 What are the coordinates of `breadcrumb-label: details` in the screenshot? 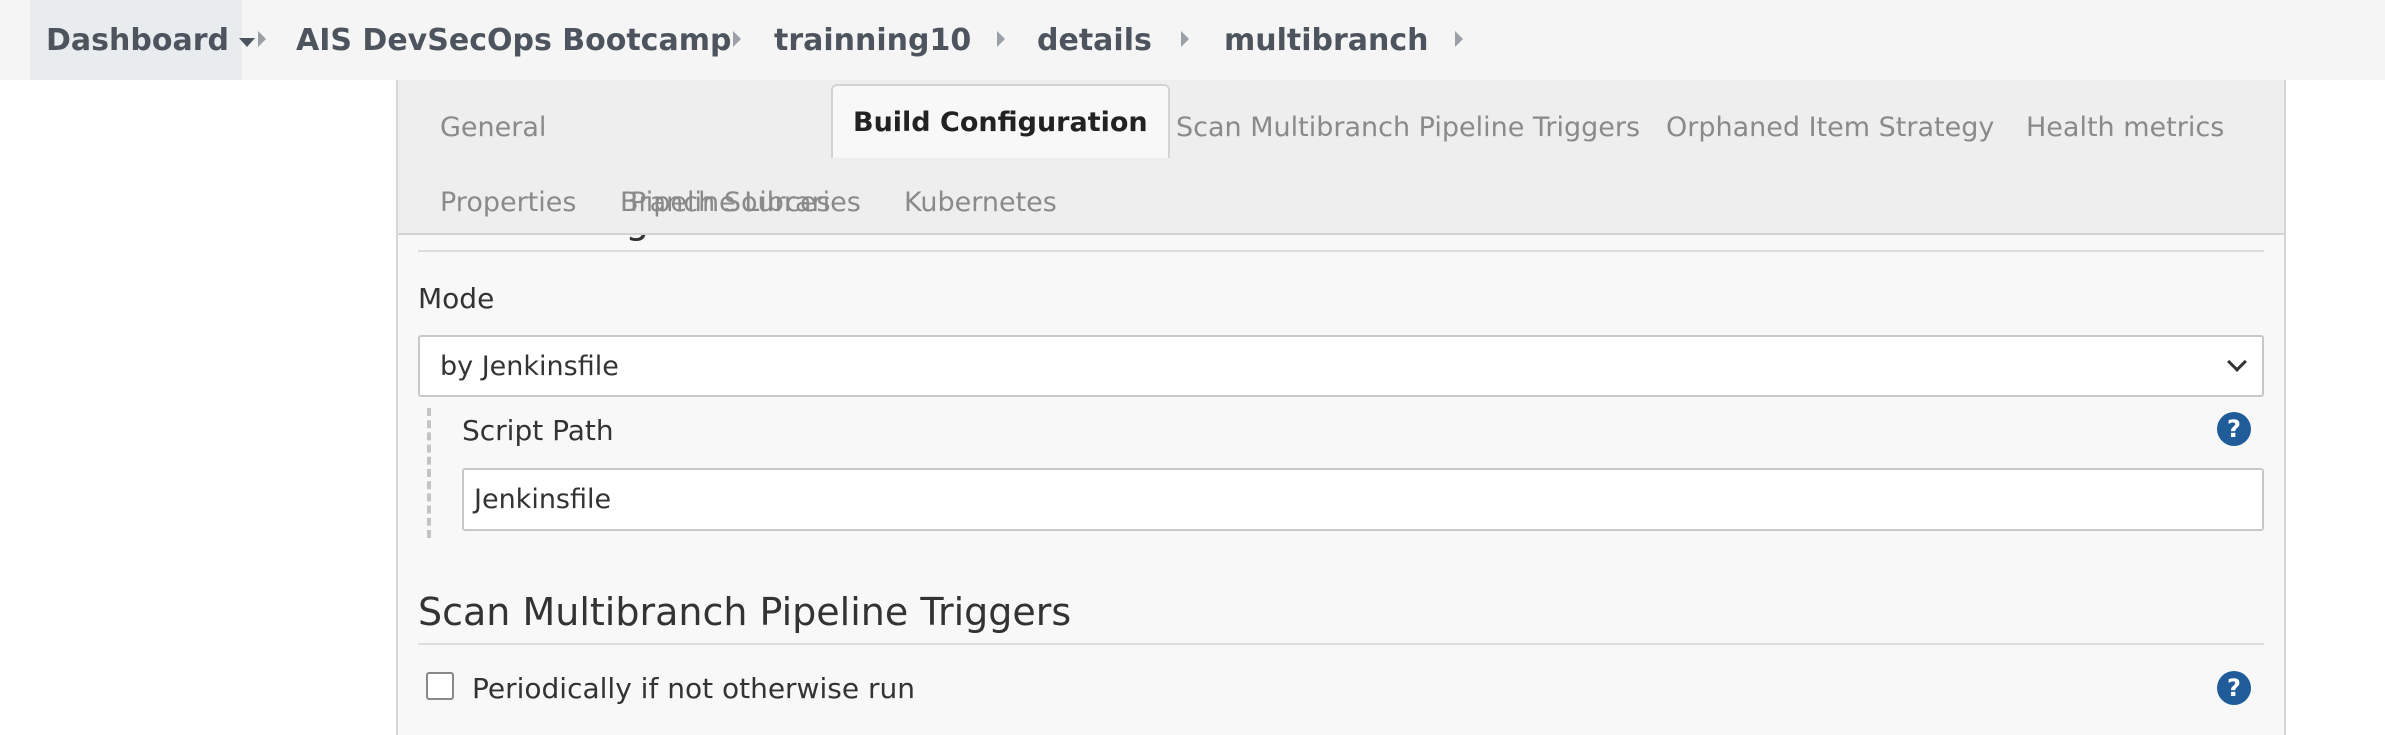 It's located at (1094, 40).